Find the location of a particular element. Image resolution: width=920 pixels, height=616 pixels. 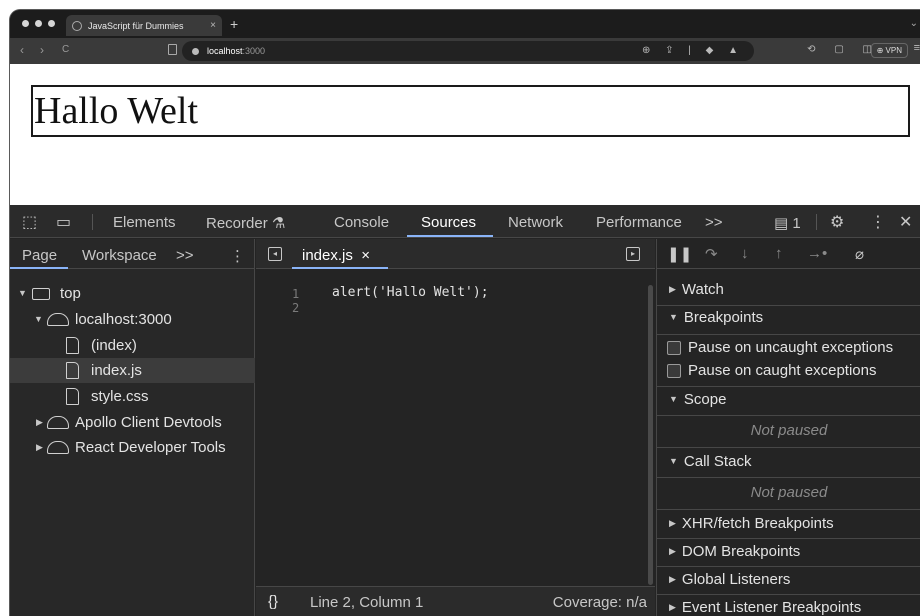

cursor-position: Line 2, Column 1 is located at coordinates (367, 602).